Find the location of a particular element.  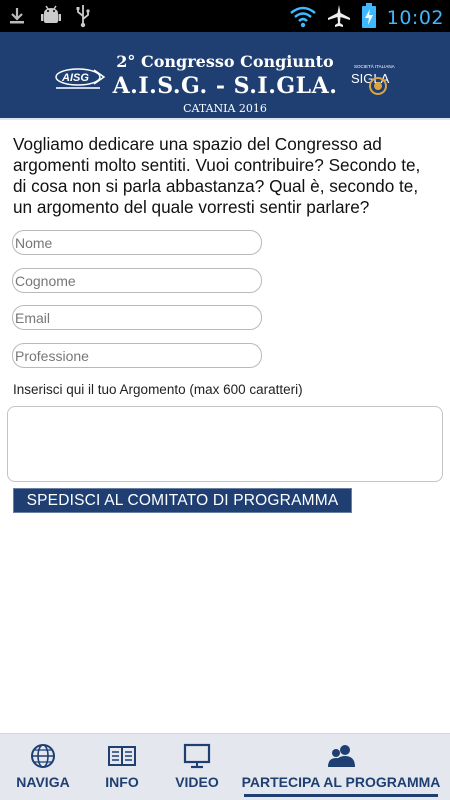

usb-icon is located at coordinates (83, 18).